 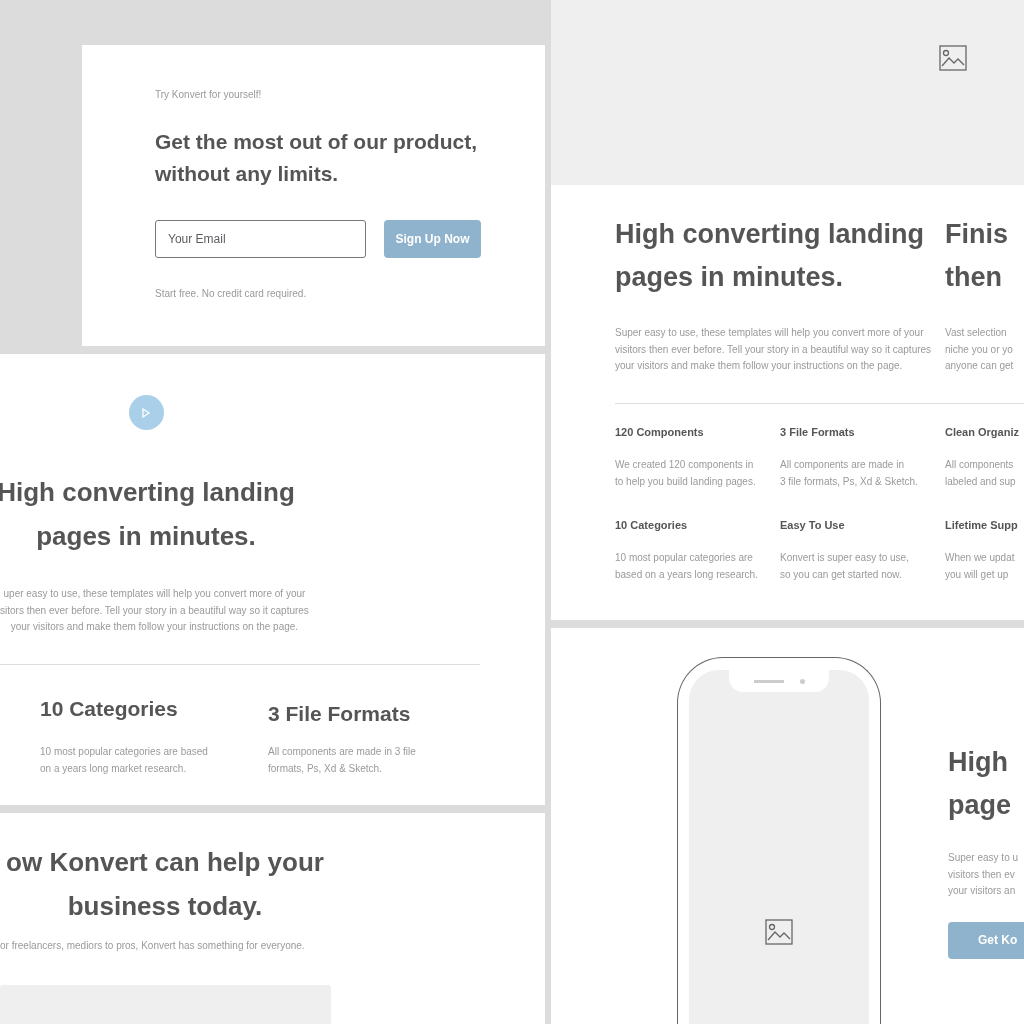 What do you see at coordinates (260, 238) in the screenshot?
I see `email-field: Your Email` at bounding box center [260, 238].